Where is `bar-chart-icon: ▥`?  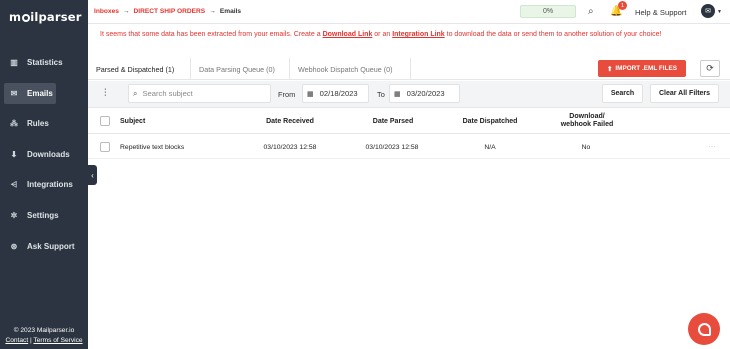 bar-chart-icon: ▥ is located at coordinates (14, 62).